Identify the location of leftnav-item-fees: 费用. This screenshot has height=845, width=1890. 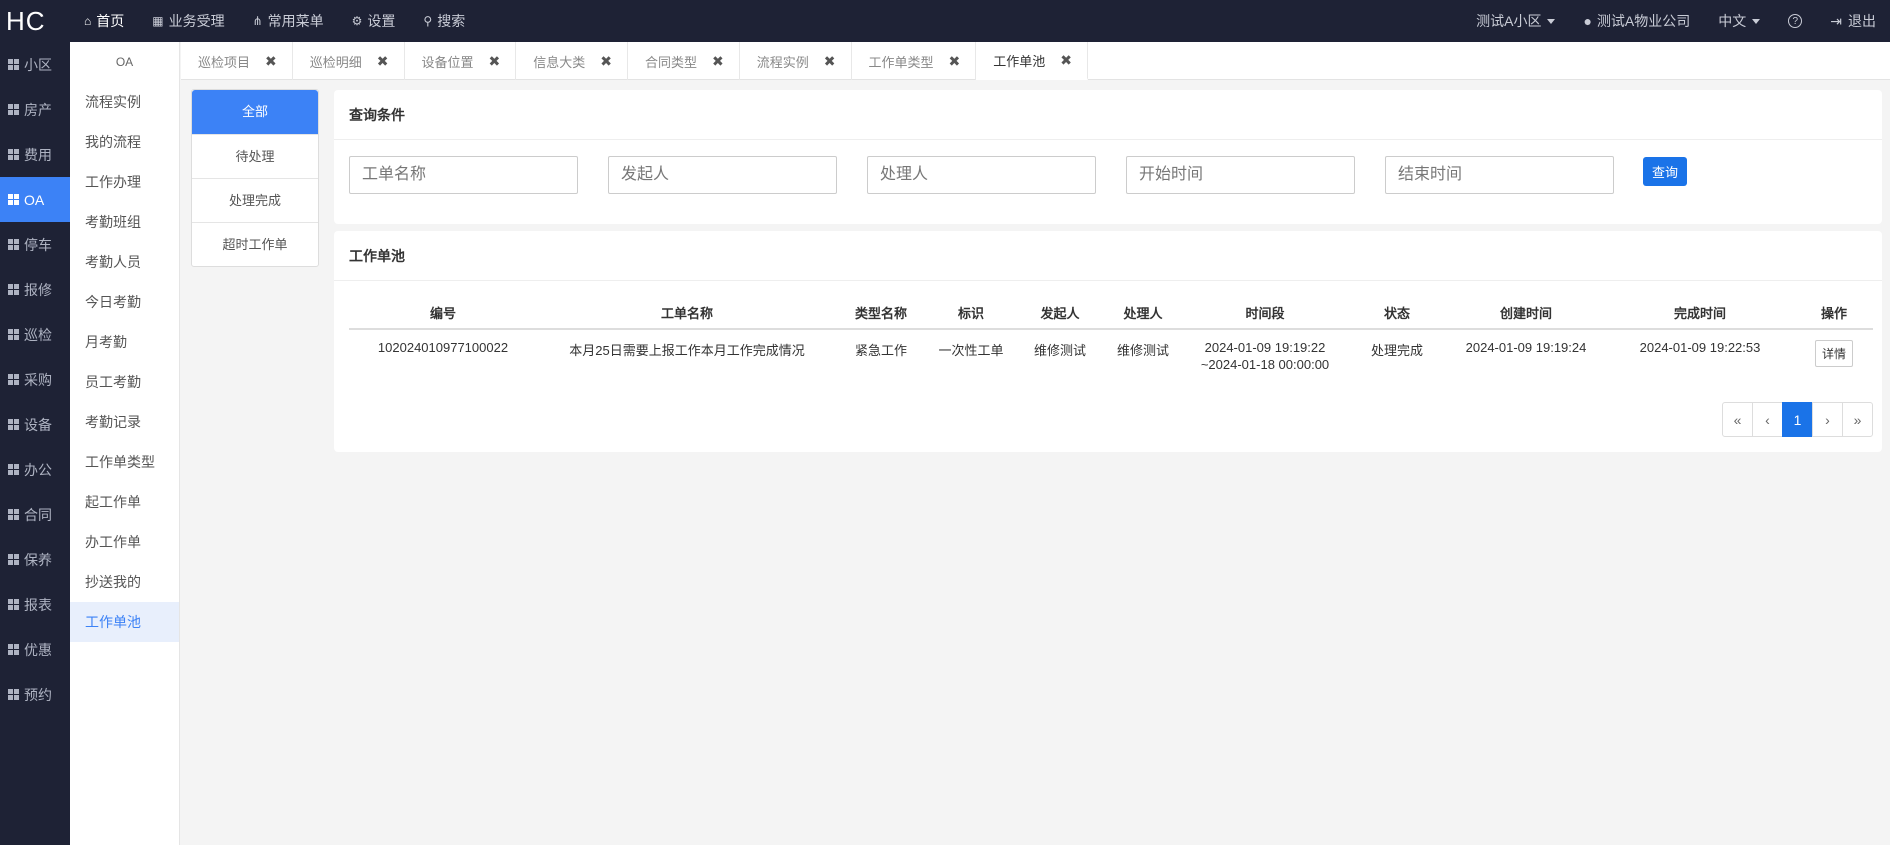
(35, 154).